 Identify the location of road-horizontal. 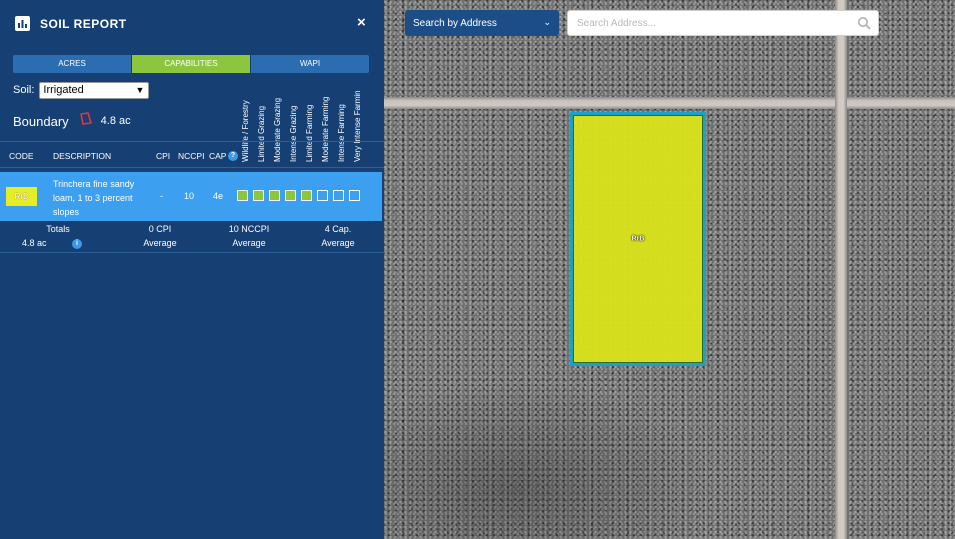
(669, 103).